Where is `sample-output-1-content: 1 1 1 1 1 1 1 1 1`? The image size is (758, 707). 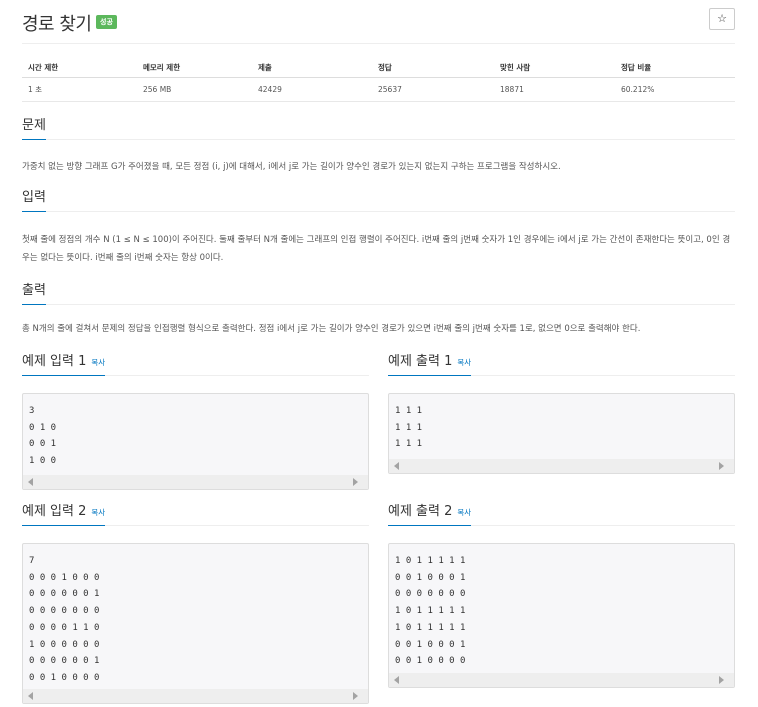
sample-output-1-content: 1 1 1 1 1 1 1 1 1 is located at coordinates (409, 428).